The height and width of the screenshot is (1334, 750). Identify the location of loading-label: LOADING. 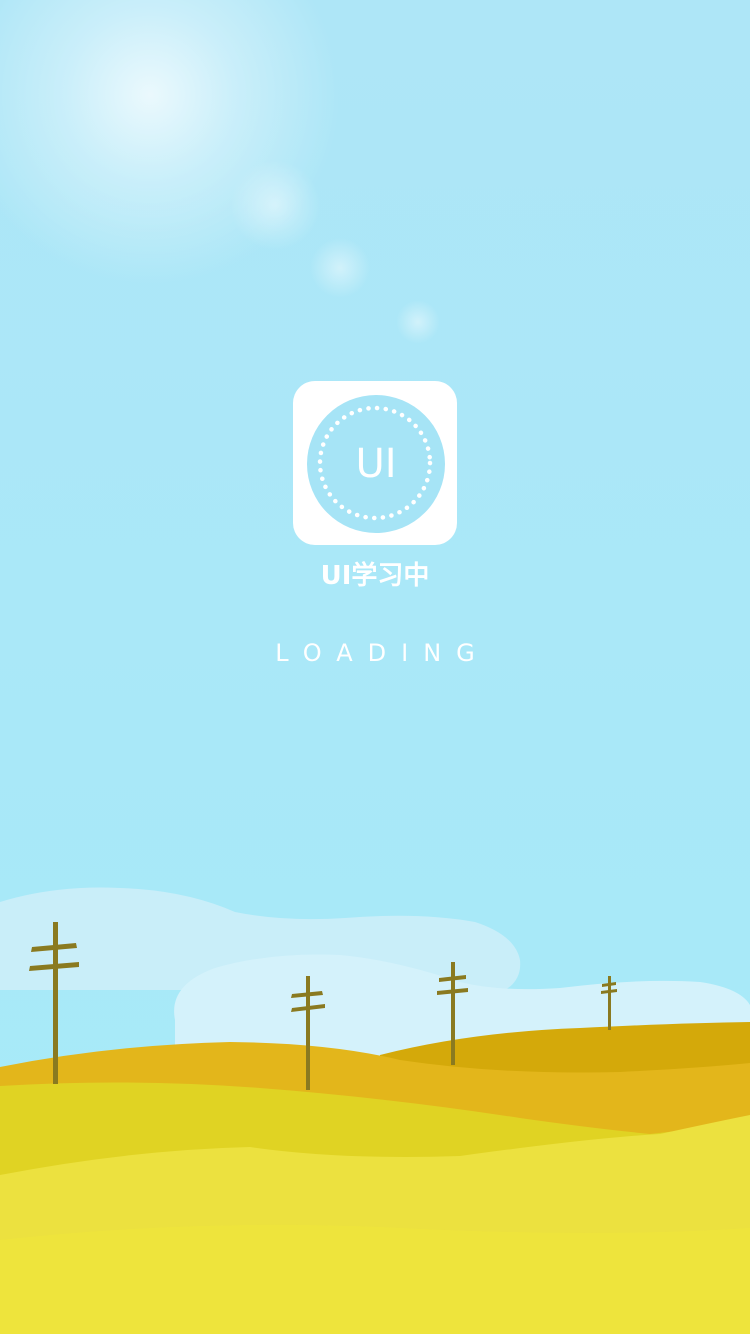
(382, 653).